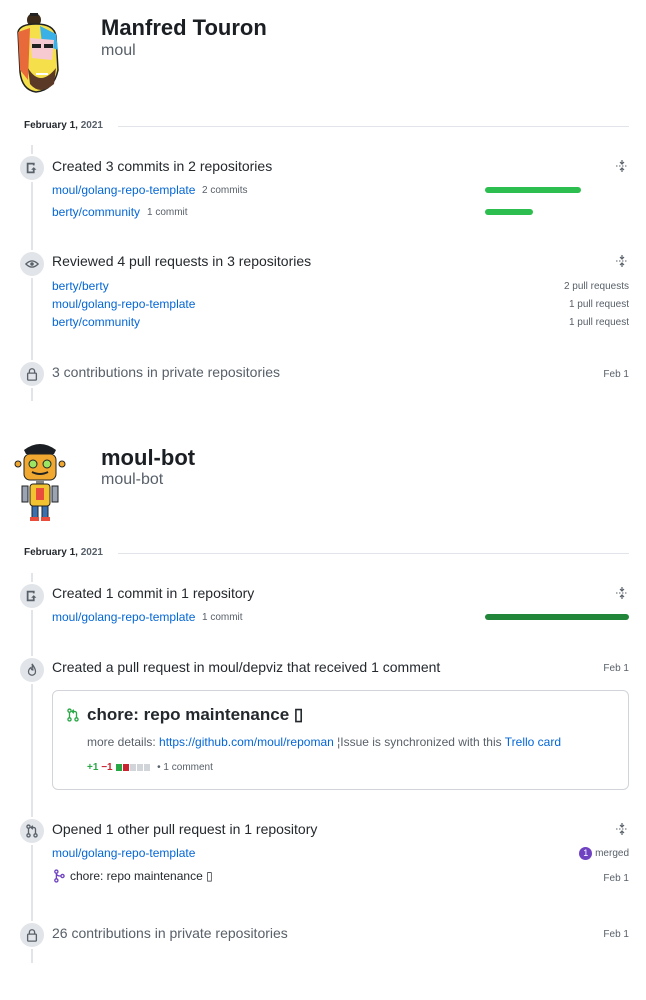  Describe the element at coordinates (80, 286) in the screenshot. I see `review-repo-link: berty/berty` at that location.